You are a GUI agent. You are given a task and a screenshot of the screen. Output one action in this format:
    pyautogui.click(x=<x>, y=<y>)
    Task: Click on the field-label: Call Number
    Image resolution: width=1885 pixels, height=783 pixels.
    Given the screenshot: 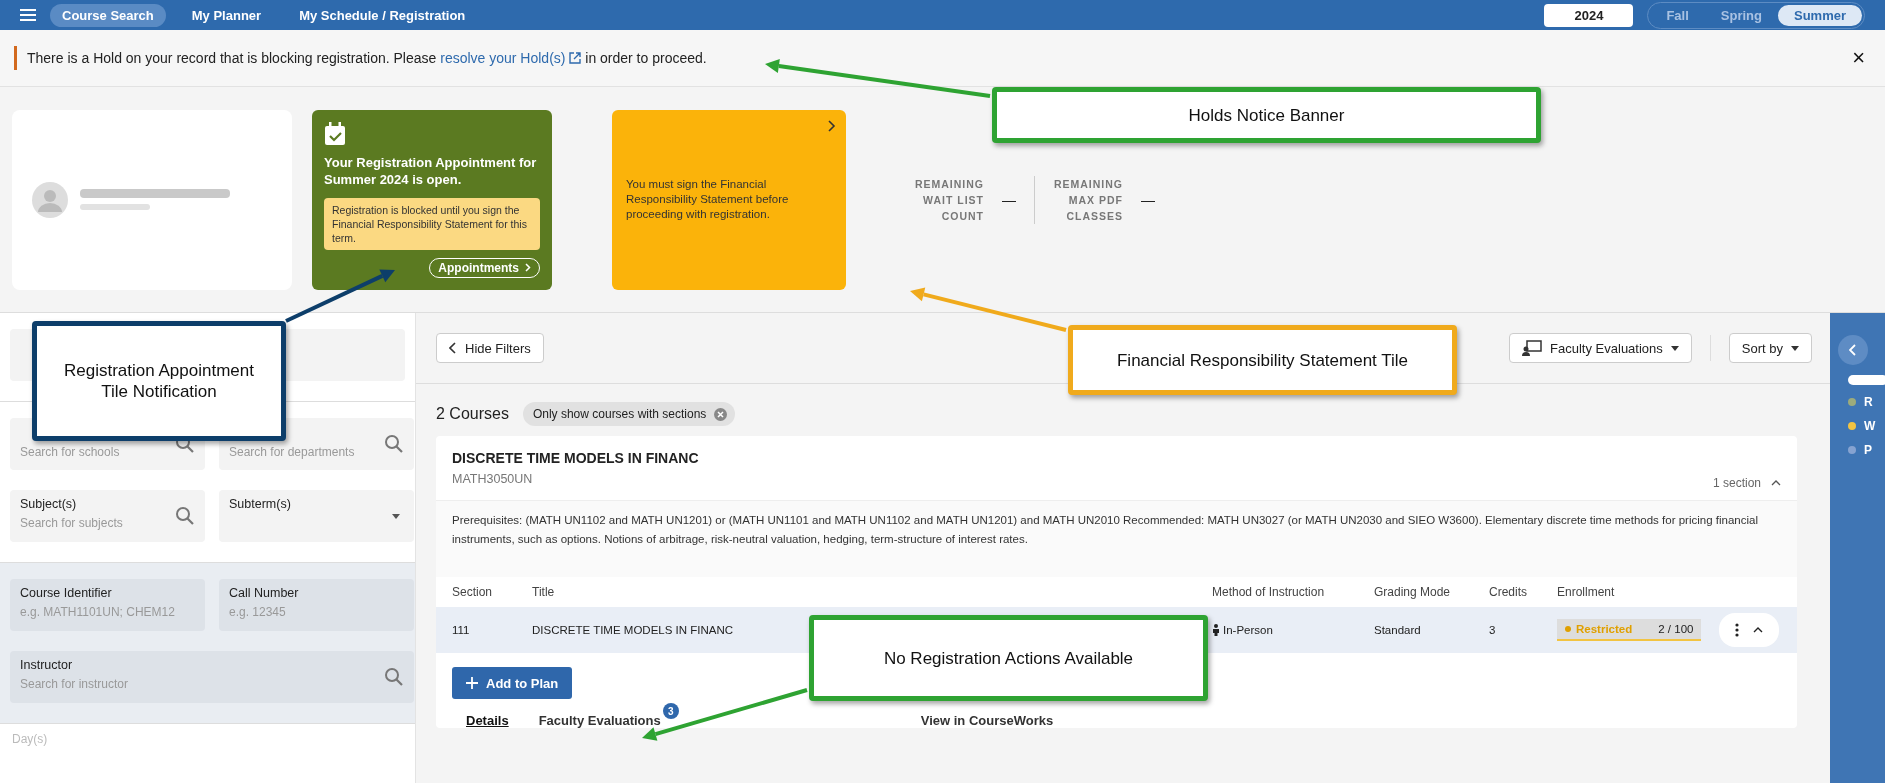 What is the action you would take?
    pyautogui.click(x=264, y=593)
    